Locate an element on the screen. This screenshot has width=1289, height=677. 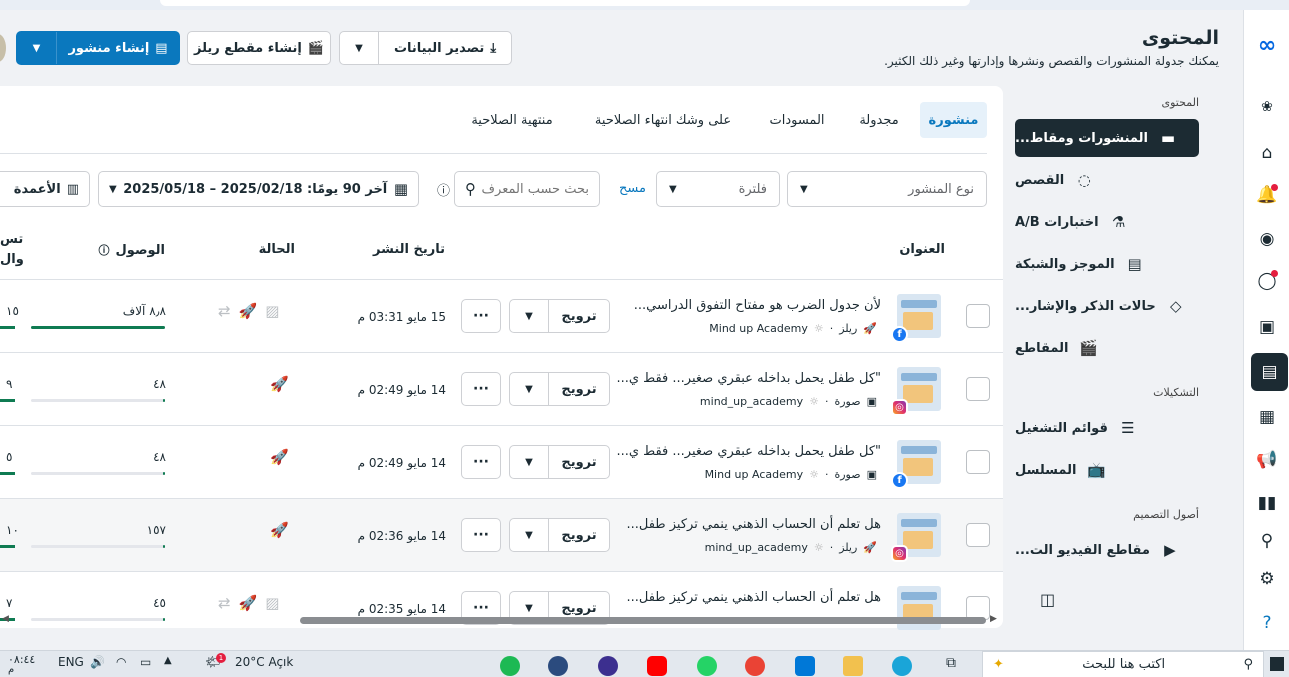
app-icon is located at coordinates (558, 666).